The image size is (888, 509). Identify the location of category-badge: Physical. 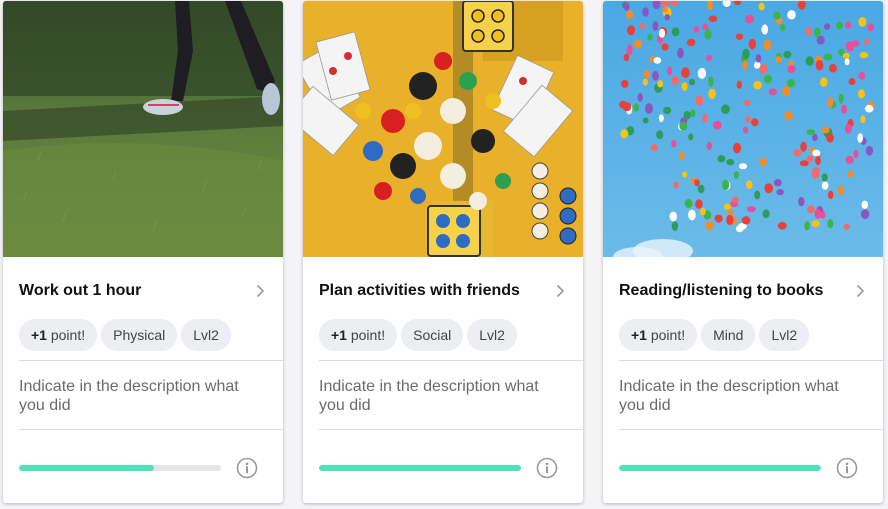
(139, 335).